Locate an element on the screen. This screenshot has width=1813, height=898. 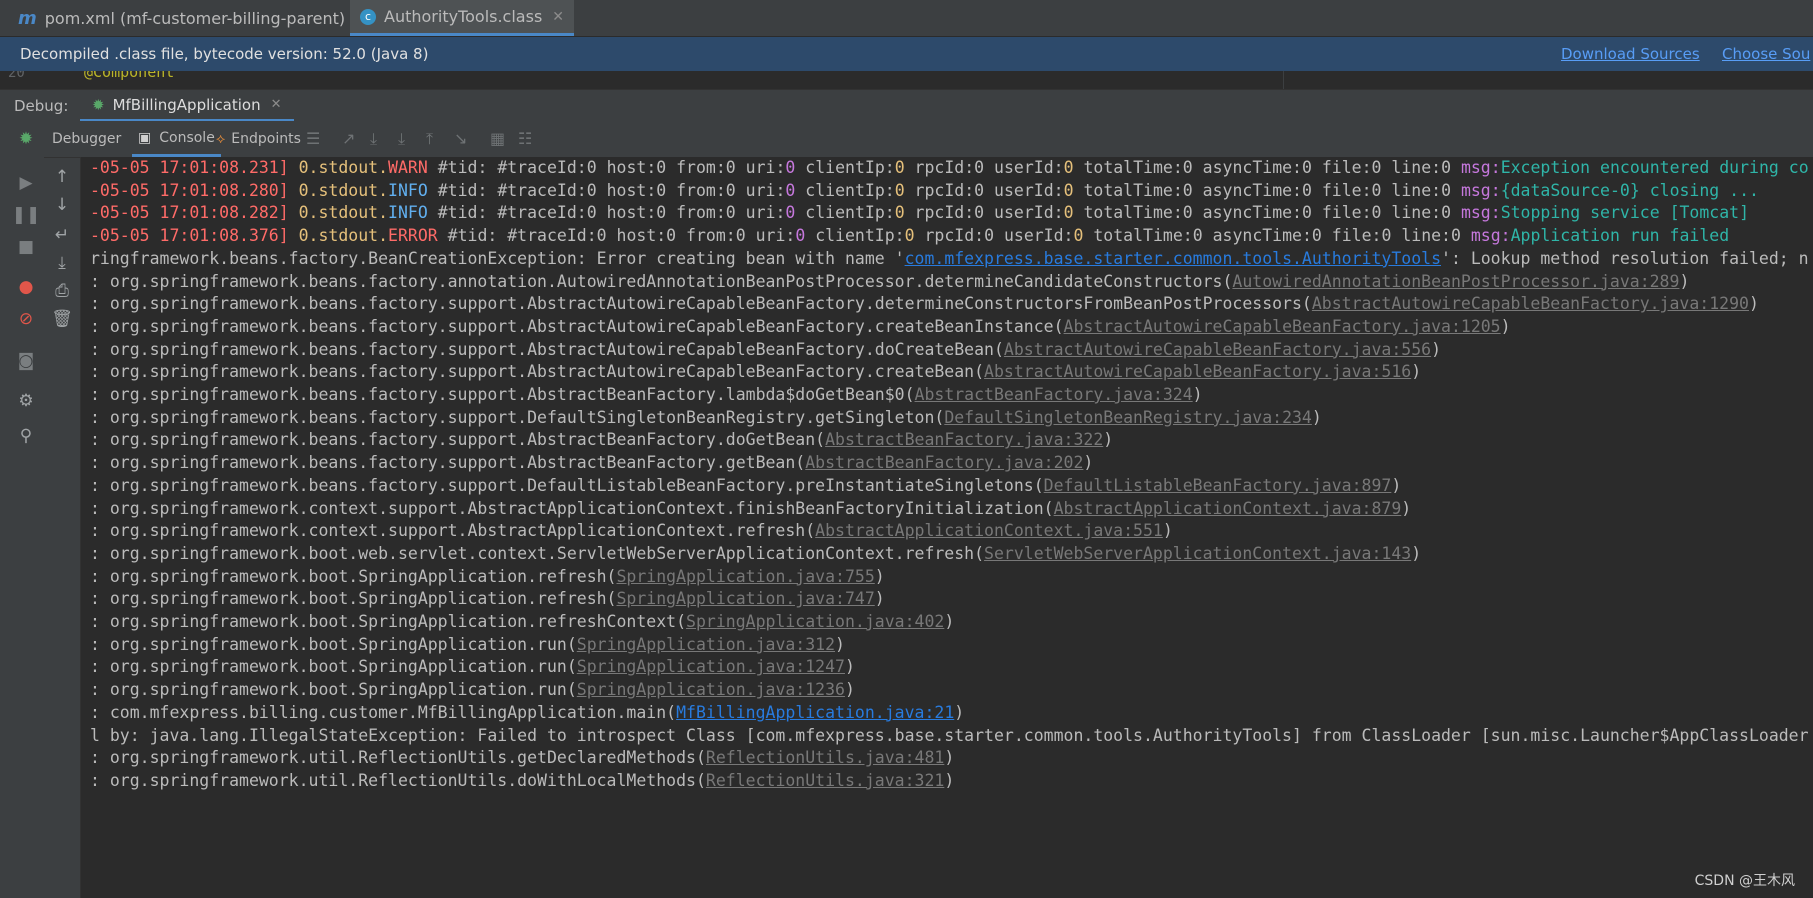
arrow-up-icon: ↑ is located at coordinates (62, 177).